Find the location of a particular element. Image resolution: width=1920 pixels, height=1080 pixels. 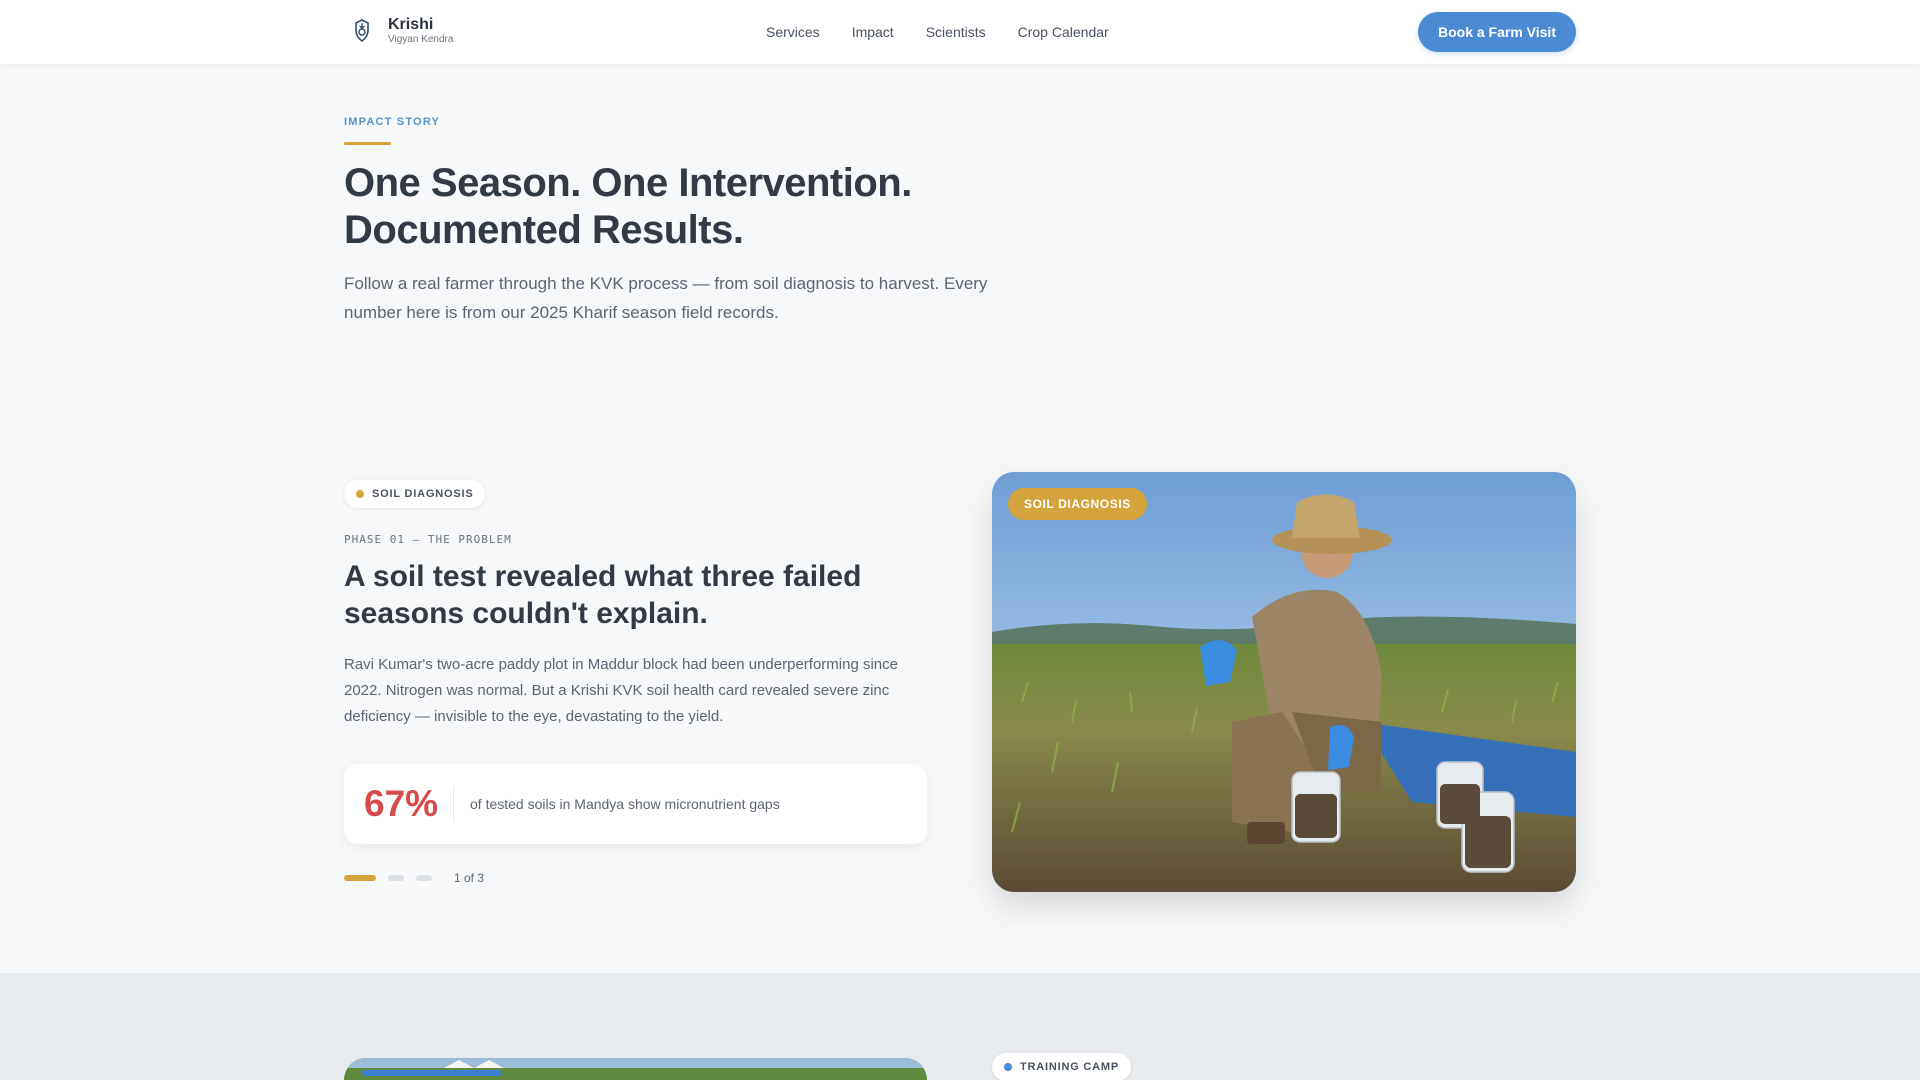

main-nav: Services Impact Scientists Crop Calendar is located at coordinates (937, 32).